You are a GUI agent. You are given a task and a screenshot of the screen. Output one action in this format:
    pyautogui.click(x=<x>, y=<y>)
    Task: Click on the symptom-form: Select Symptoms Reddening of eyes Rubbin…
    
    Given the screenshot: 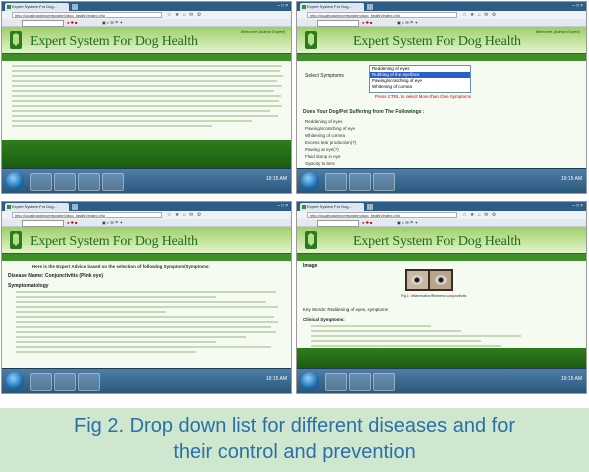 What is the action you would take?
    pyautogui.click(x=441, y=115)
    